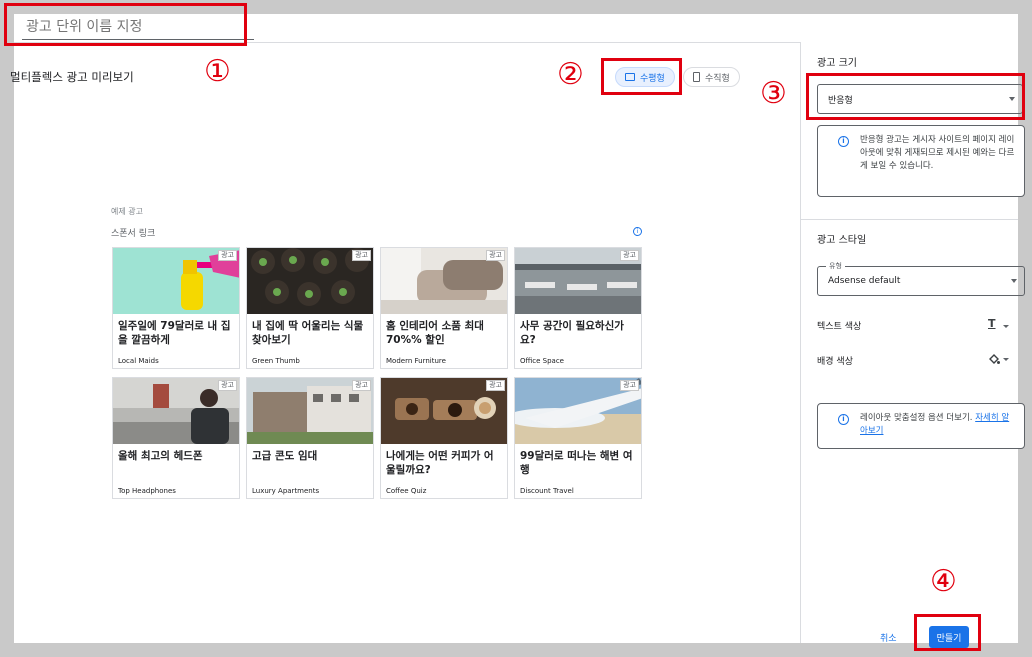 This screenshot has width=1032, height=657. I want to click on panel-divider, so click(800, 342).